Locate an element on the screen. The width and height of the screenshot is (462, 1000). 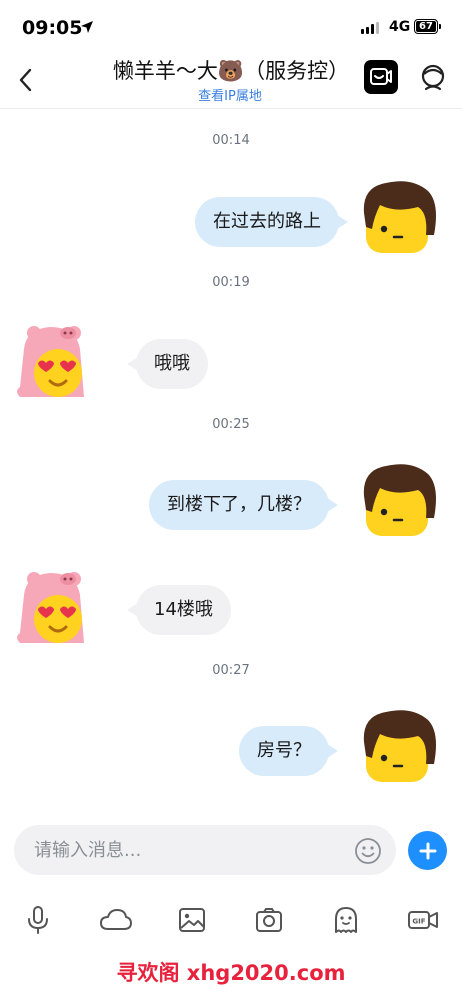
status-bar: 09:05 4G 67 is located at coordinates (231, 26).